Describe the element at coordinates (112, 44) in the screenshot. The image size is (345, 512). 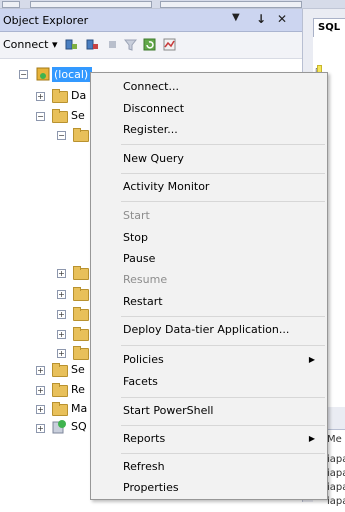
I see `stop-icon` at that location.